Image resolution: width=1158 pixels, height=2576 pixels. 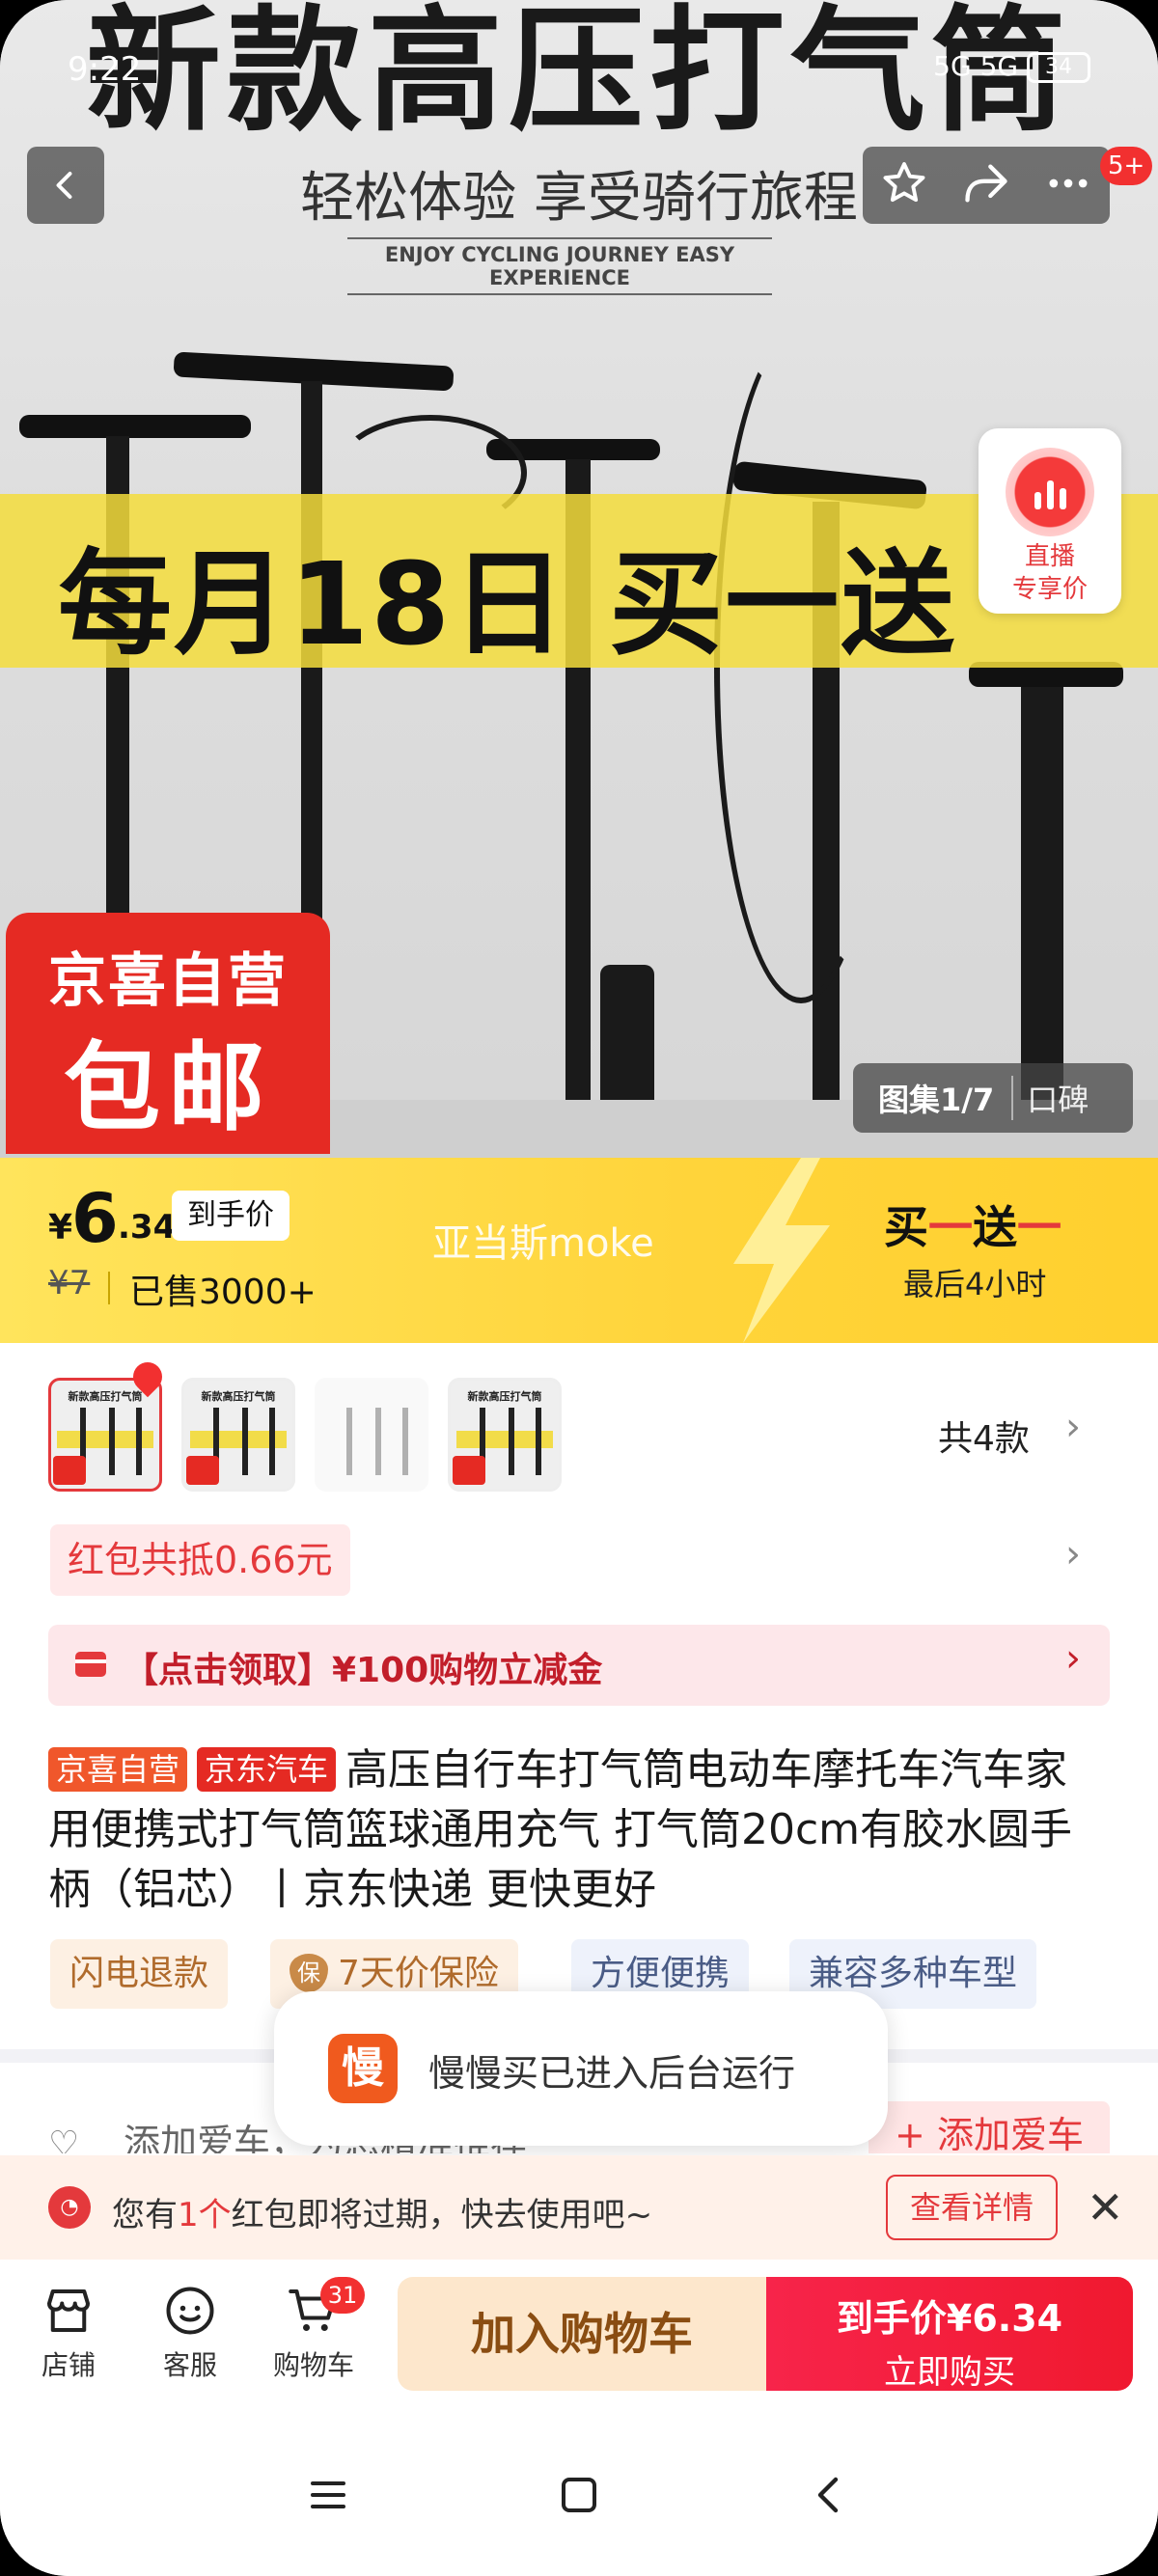 What do you see at coordinates (231, 1216) in the screenshot?
I see `final-price-tag: 到手价` at bounding box center [231, 1216].